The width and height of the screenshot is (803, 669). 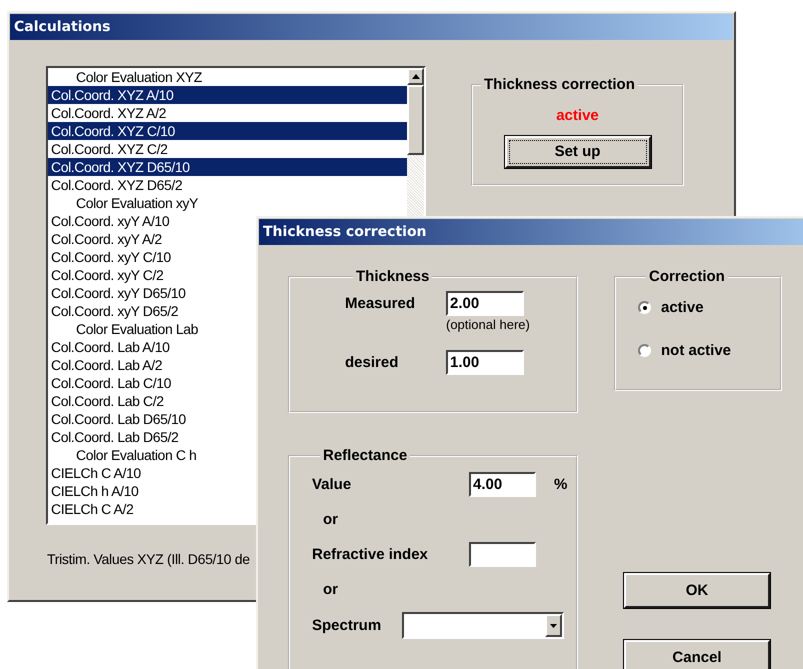 What do you see at coordinates (227, 185) in the screenshot?
I see `list-item: Col.Coord. XYZ D65/2` at bounding box center [227, 185].